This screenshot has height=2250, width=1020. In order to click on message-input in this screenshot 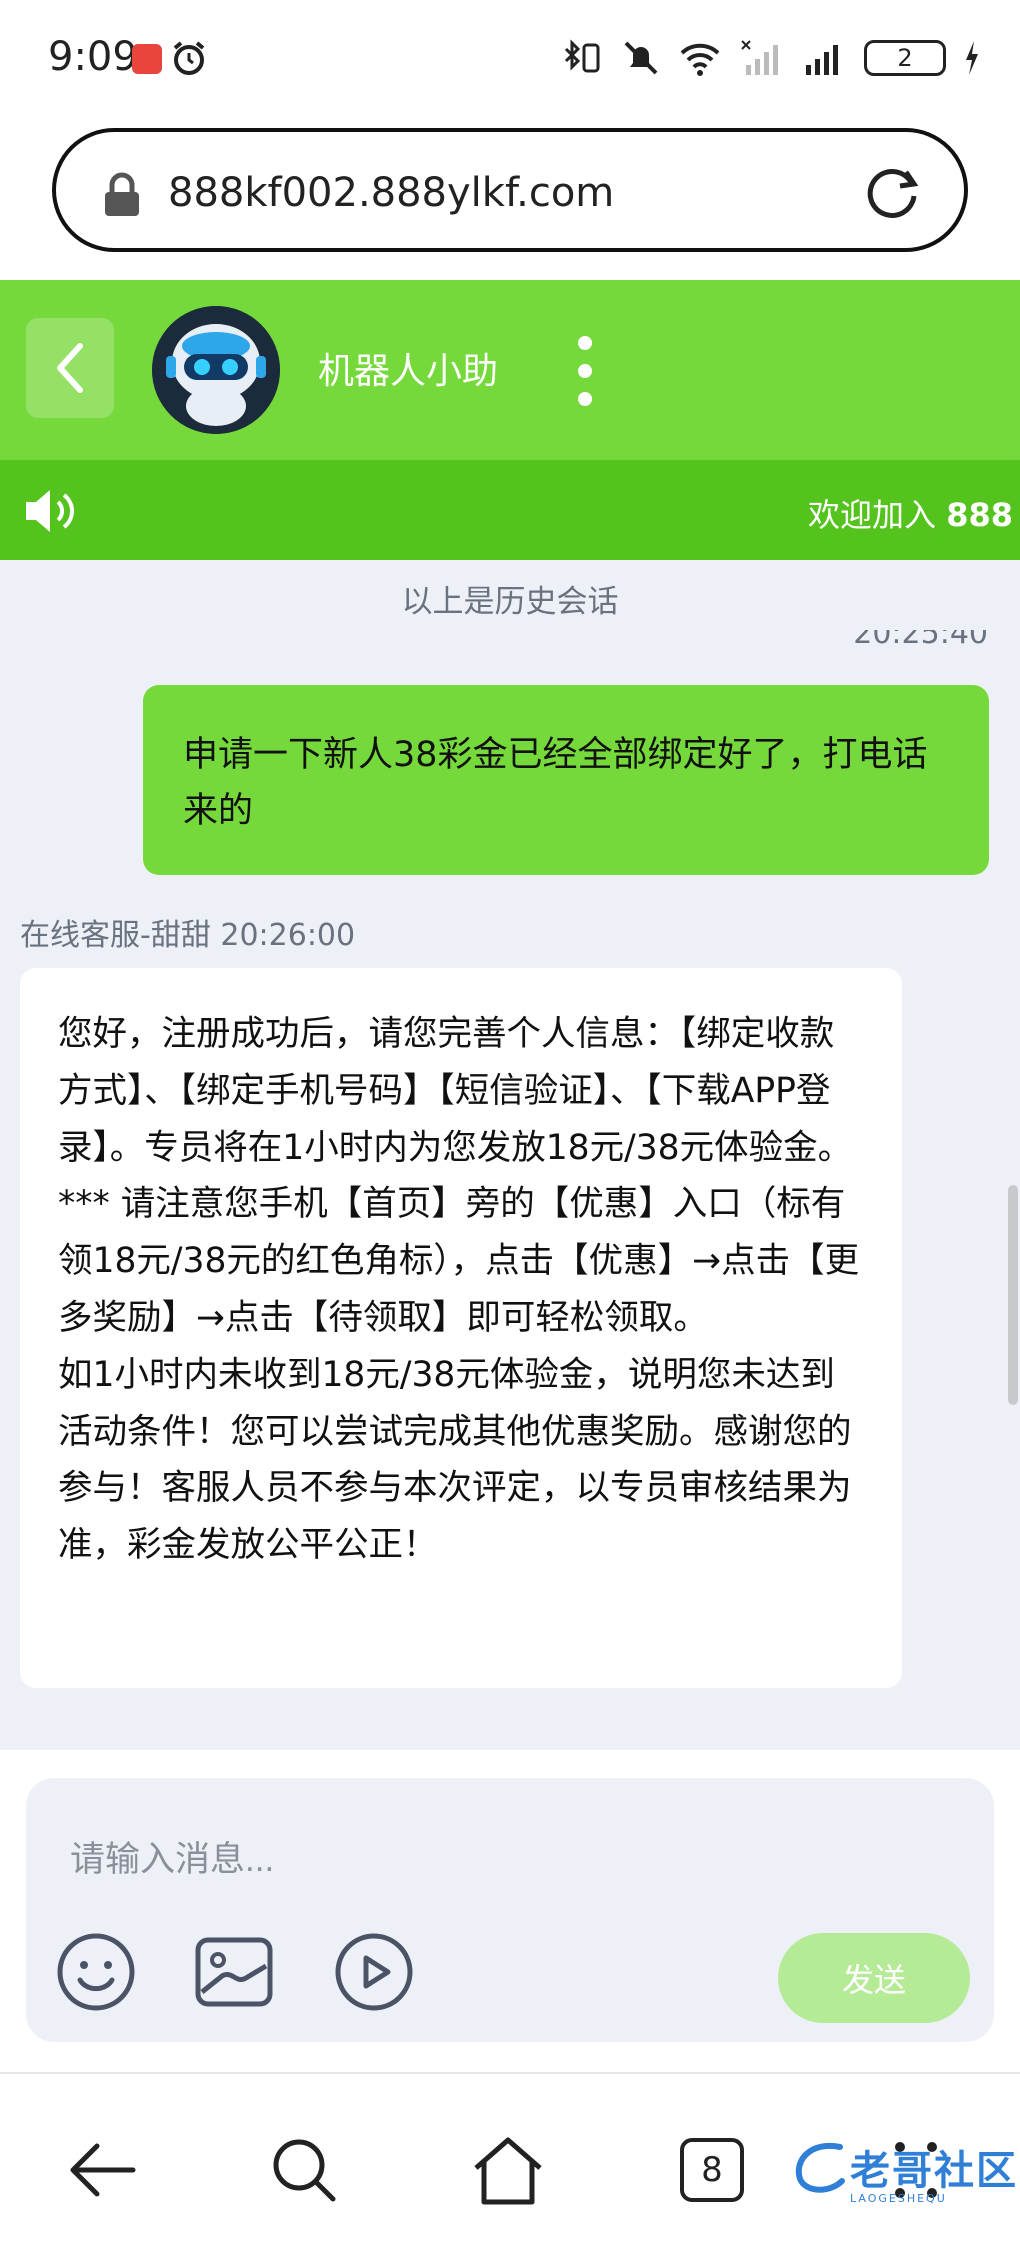, I will do `click(510, 1860)`.